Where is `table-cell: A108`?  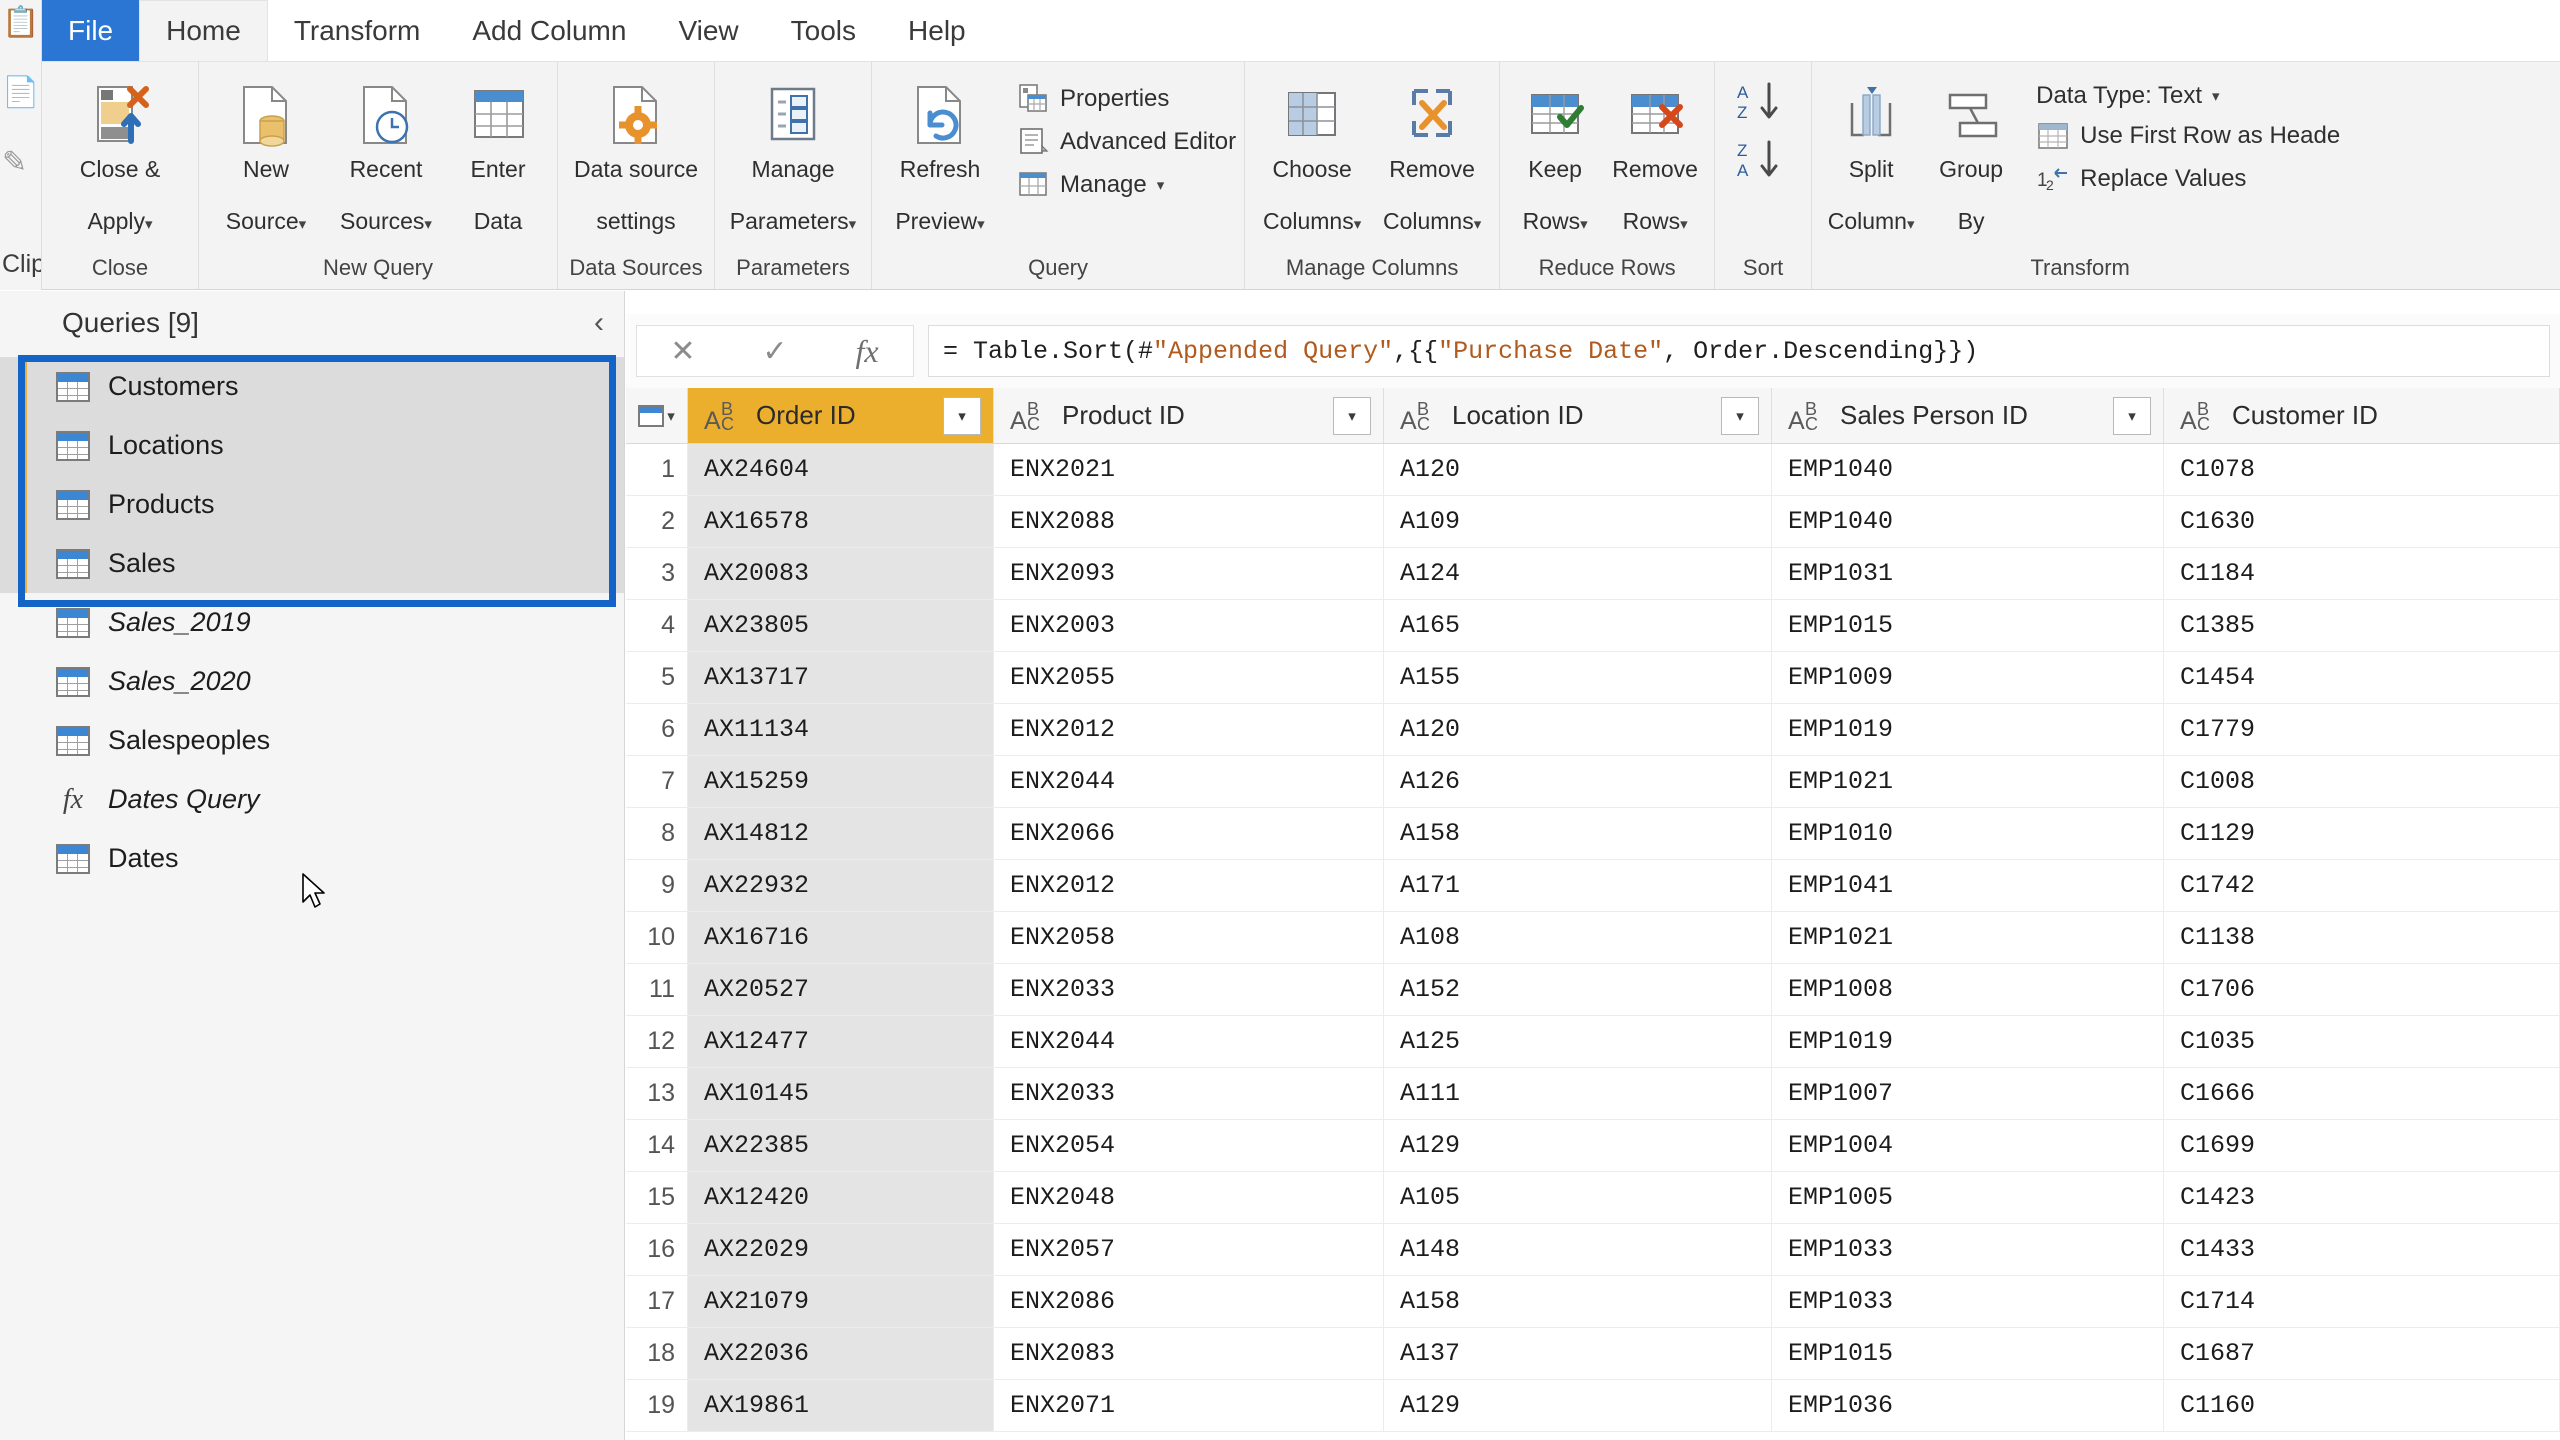
table-cell: A108 is located at coordinates (1578, 937).